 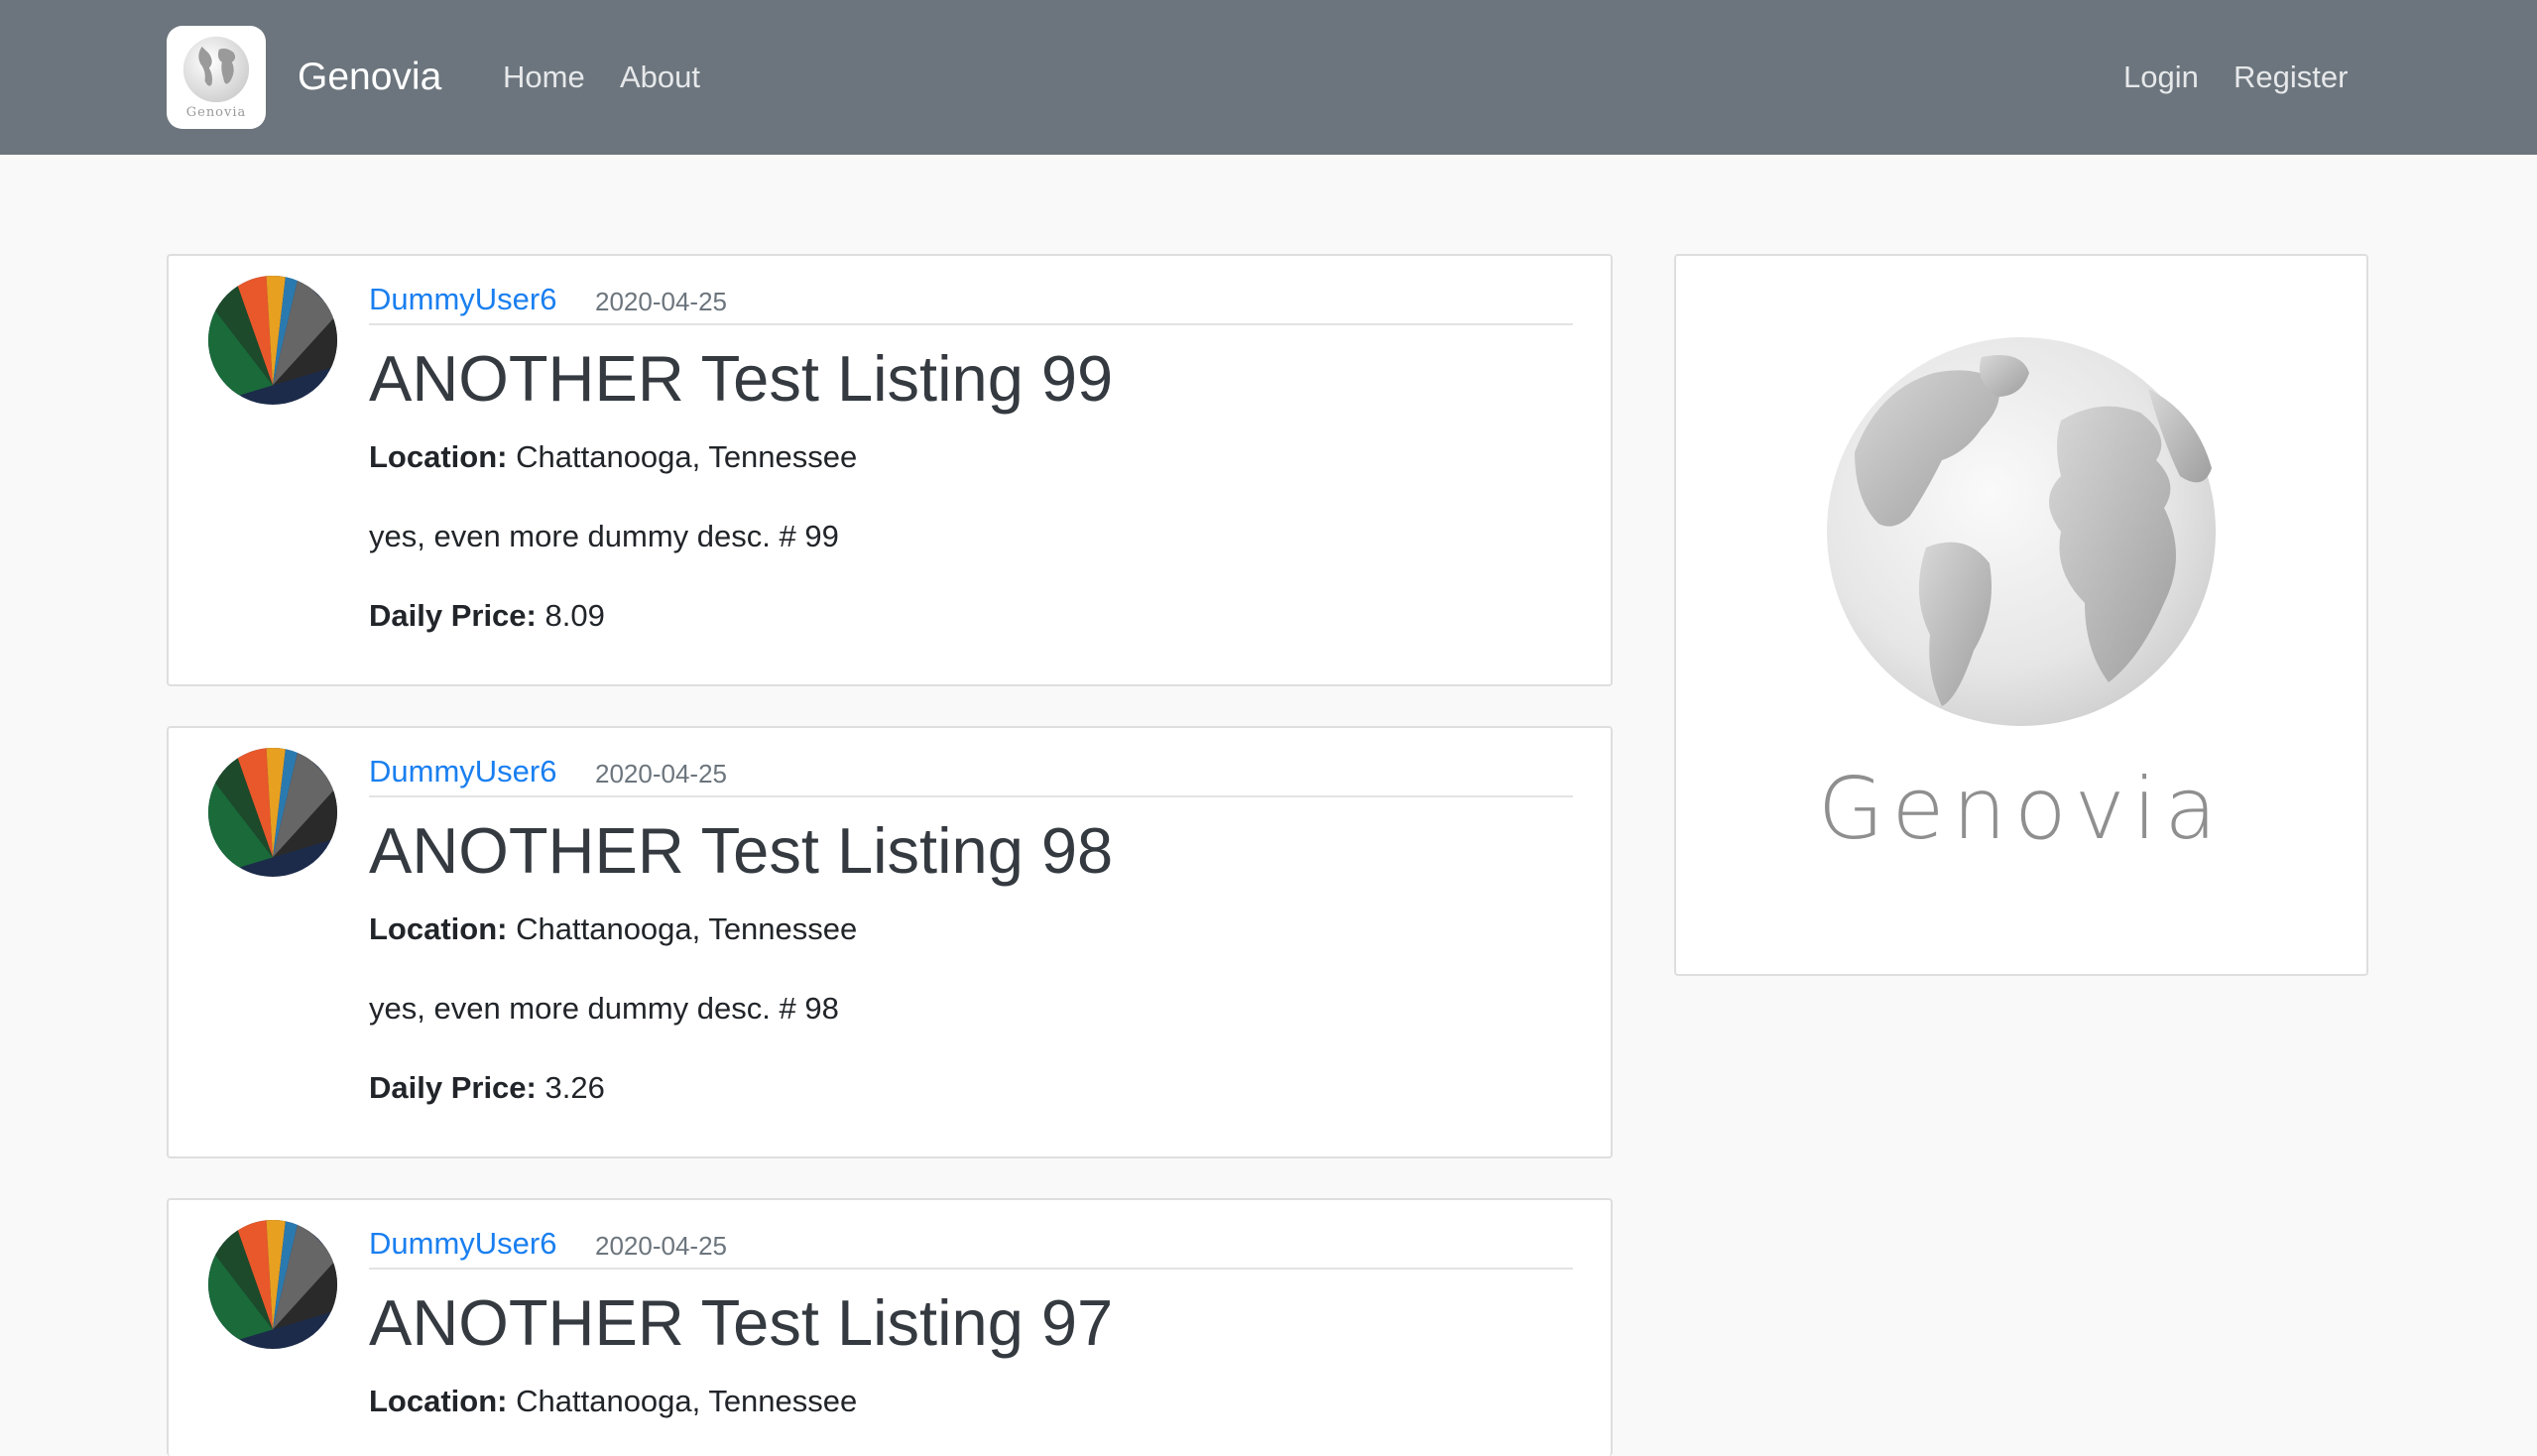 I want to click on listing-title: ANOTHER Test Listing 99, so click(x=741, y=379).